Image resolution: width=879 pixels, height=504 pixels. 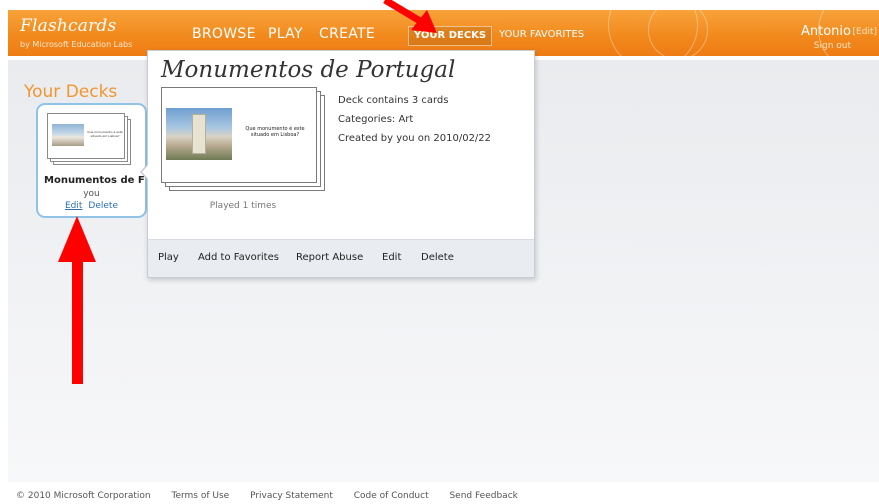 I want to click on footer-conduct-link: Code of Conduct, so click(x=391, y=496).